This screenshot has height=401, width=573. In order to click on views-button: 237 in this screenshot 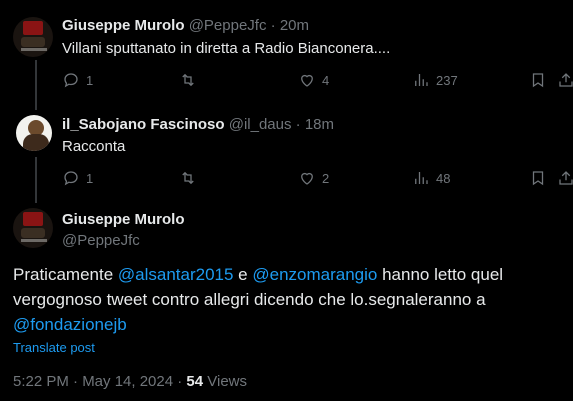, I will do `click(435, 80)`.